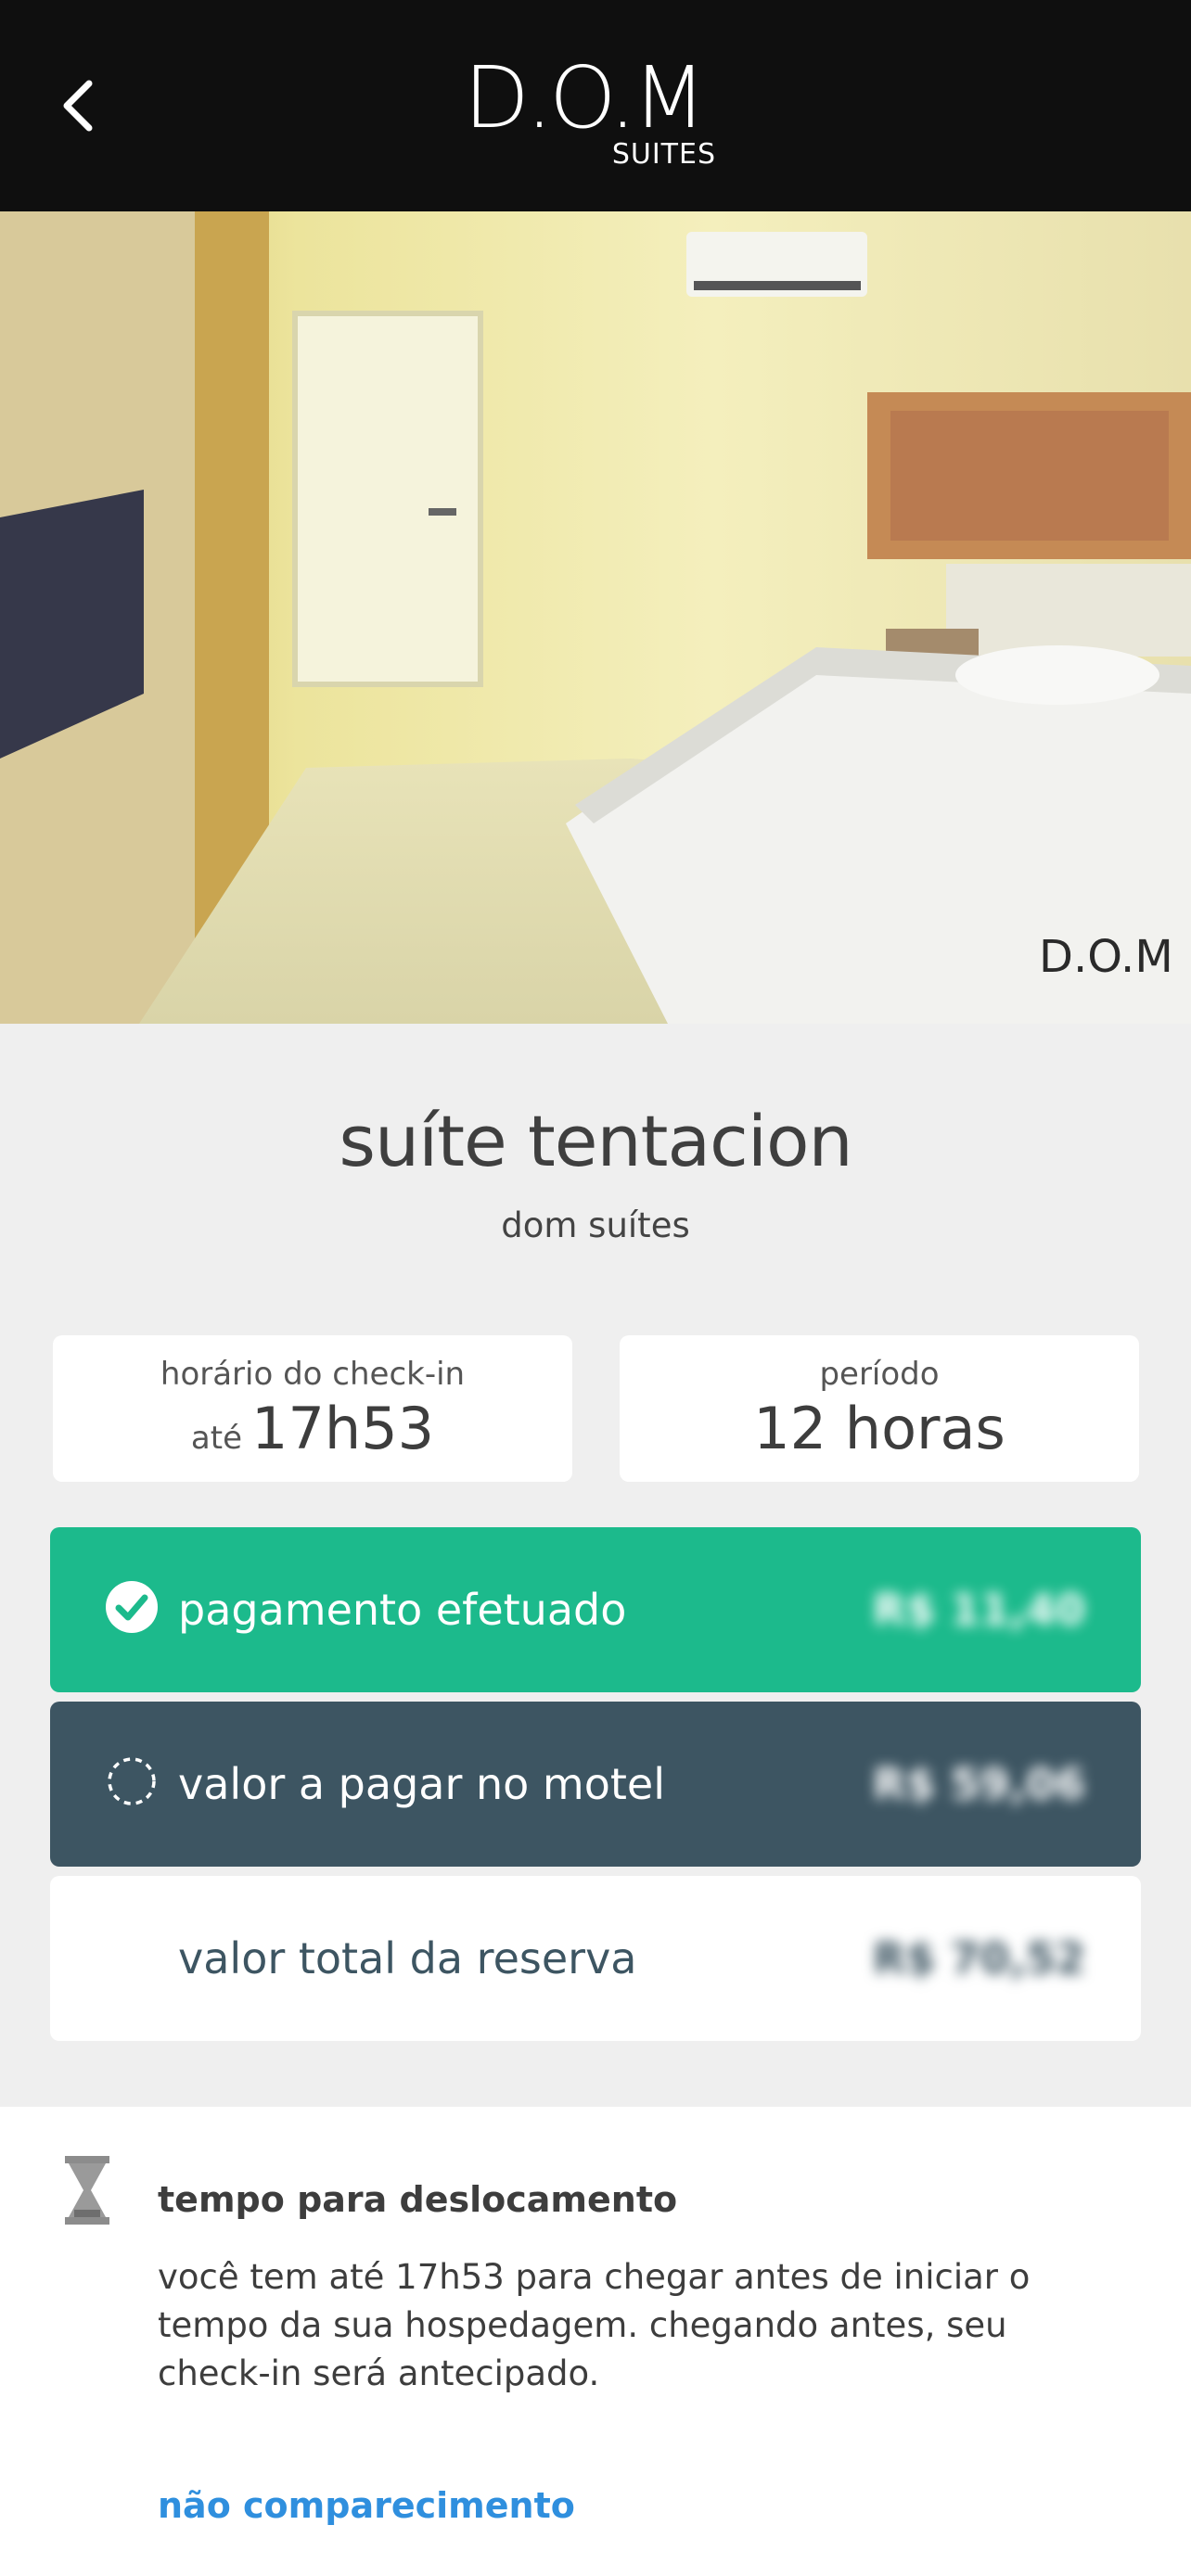 The width and height of the screenshot is (1191, 2576). I want to click on payment-pending-amount: R$ 59,06, so click(979, 1784).